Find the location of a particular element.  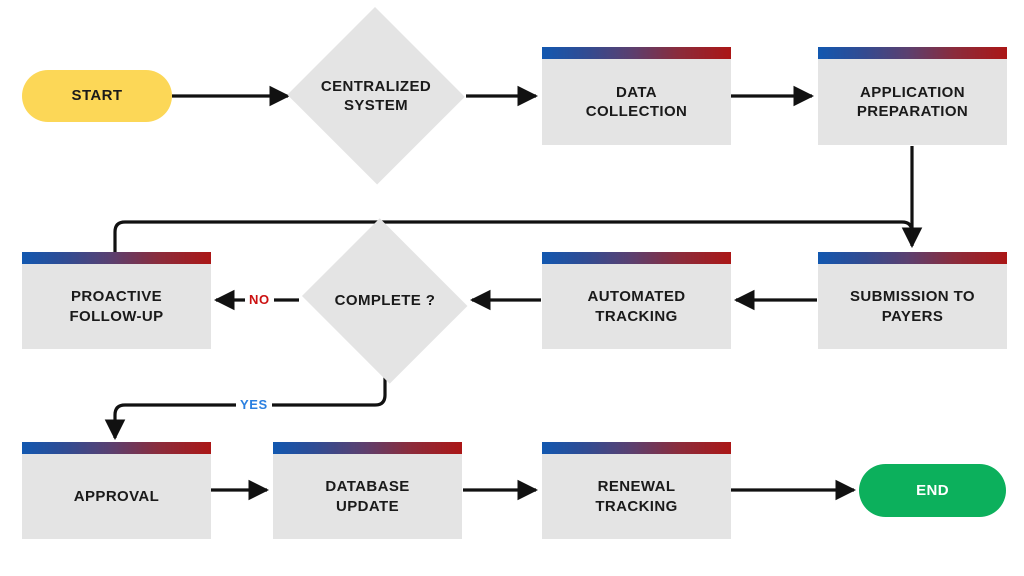

node-renewal-tracking: RENEWAL TRACKING is located at coordinates (636, 490).